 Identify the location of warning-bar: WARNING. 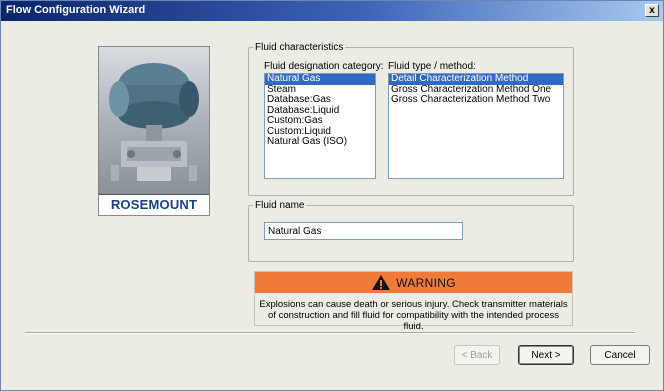
(413, 282).